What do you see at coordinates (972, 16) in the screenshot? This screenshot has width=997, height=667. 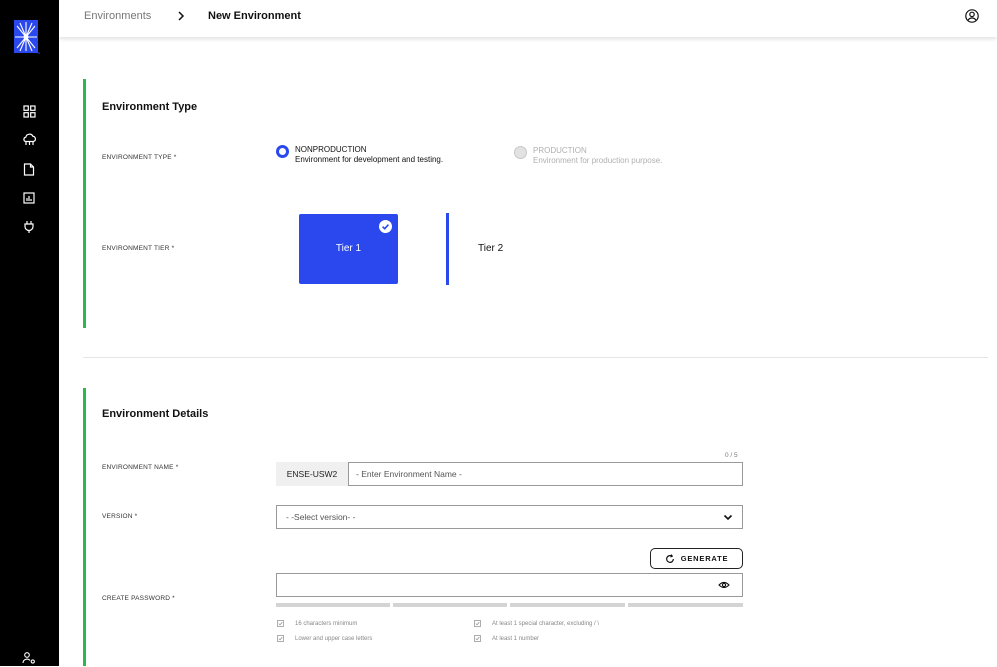 I see `user-circle-icon` at bounding box center [972, 16].